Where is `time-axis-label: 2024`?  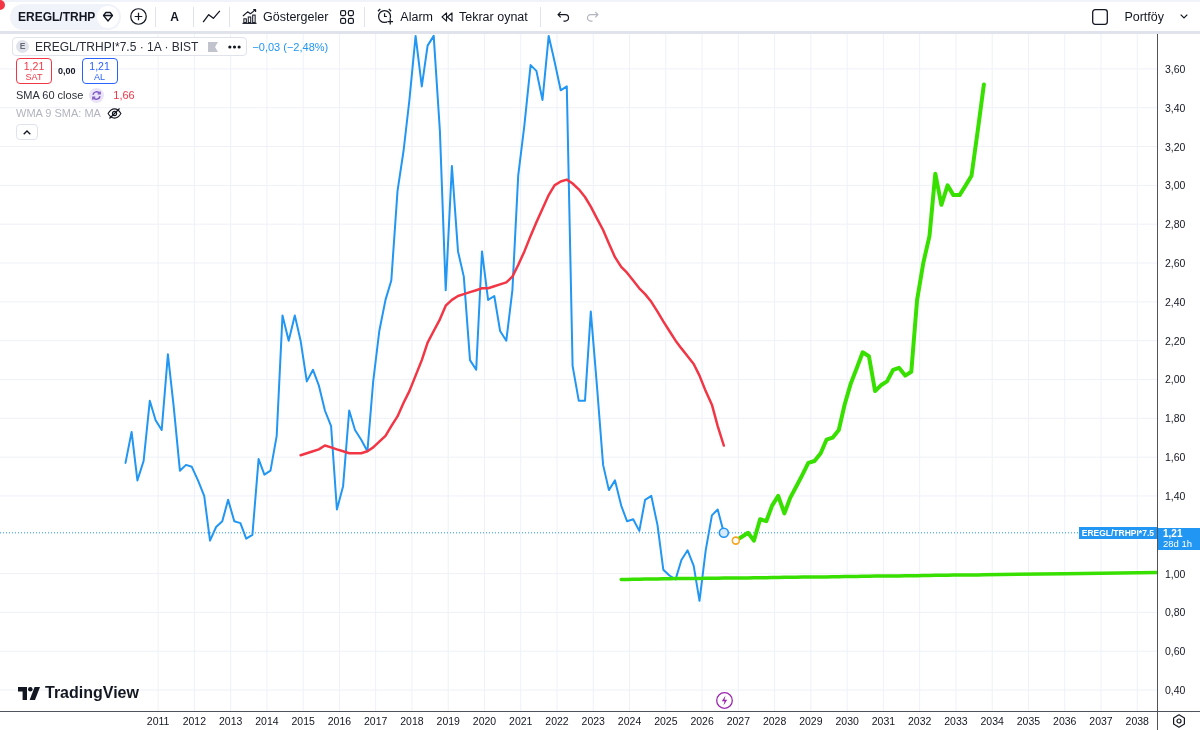
time-axis-label: 2024 is located at coordinates (629, 721).